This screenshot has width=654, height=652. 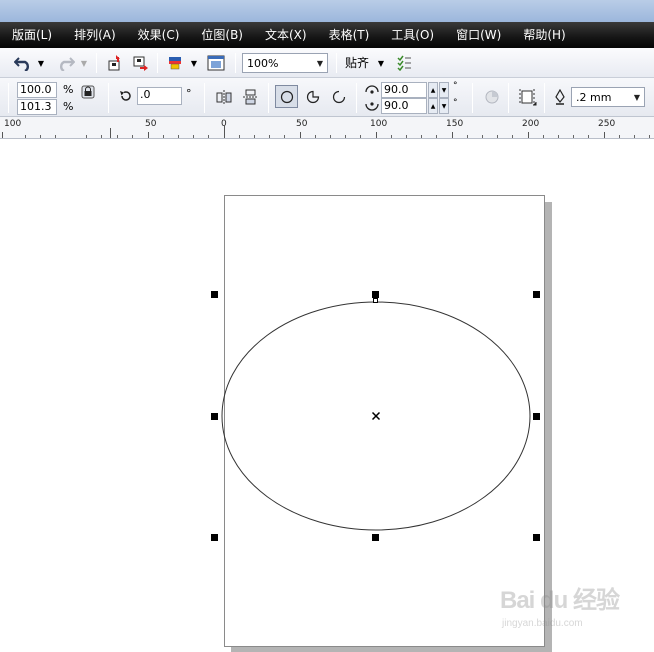 I want to click on import-icon, so click(x=115, y=63).